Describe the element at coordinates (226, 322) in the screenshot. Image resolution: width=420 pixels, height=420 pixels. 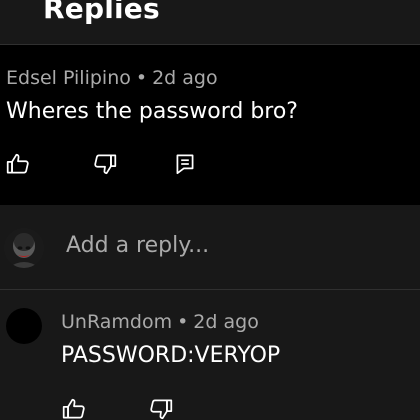
I see `reply-time: 2d ago` at that location.